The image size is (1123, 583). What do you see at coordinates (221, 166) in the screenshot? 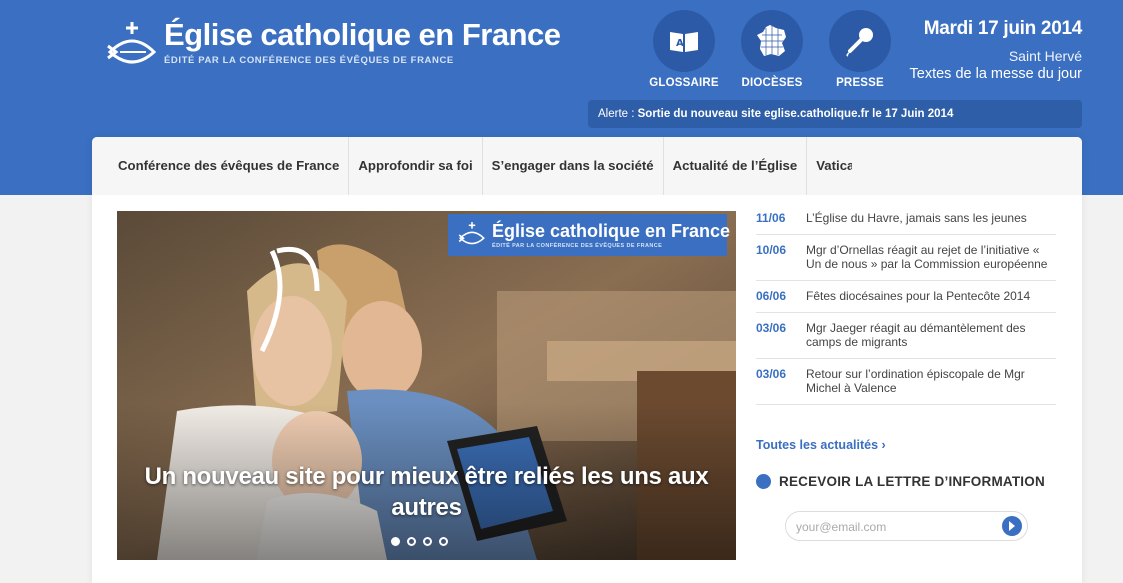
I see `nav-item-conference: Conférence des évêques de France` at bounding box center [221, 166].